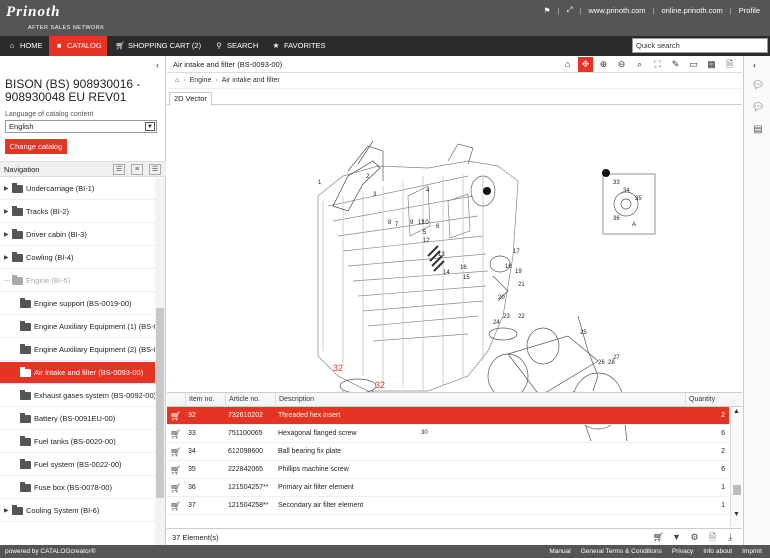 This screenshot has height=558, width=770. What do you see at coordinates (421, 223) in the screenshot?
I see `callout-label: 11` at bounding box center [421, 223].